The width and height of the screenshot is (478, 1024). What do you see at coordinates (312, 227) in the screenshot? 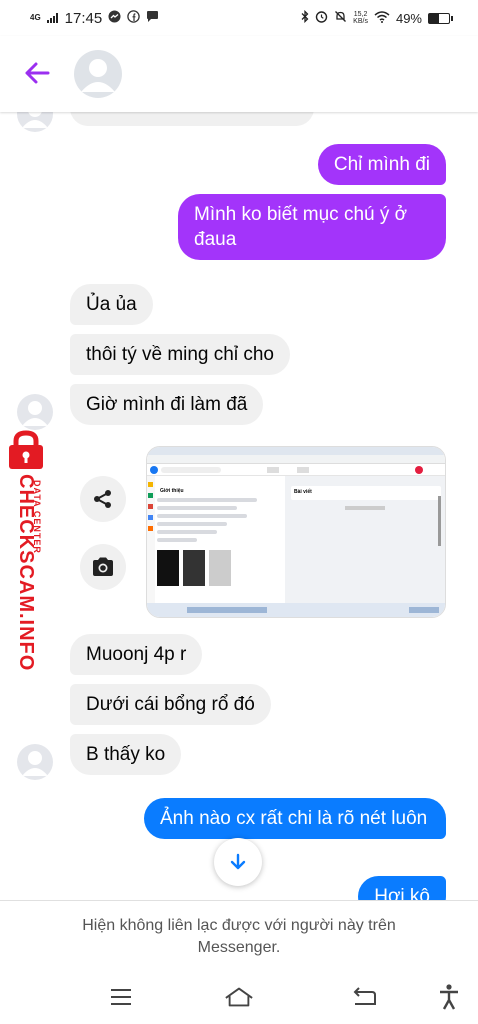
I see `message-outgoing: Mình ko biết mục chú ý ở đaua` at bounding box center [312, 227].